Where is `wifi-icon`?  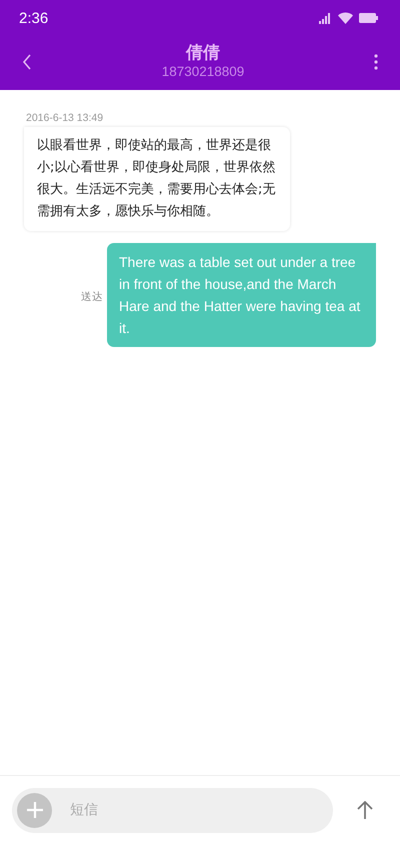 wifi-icon is located at coordinates (345, 18).